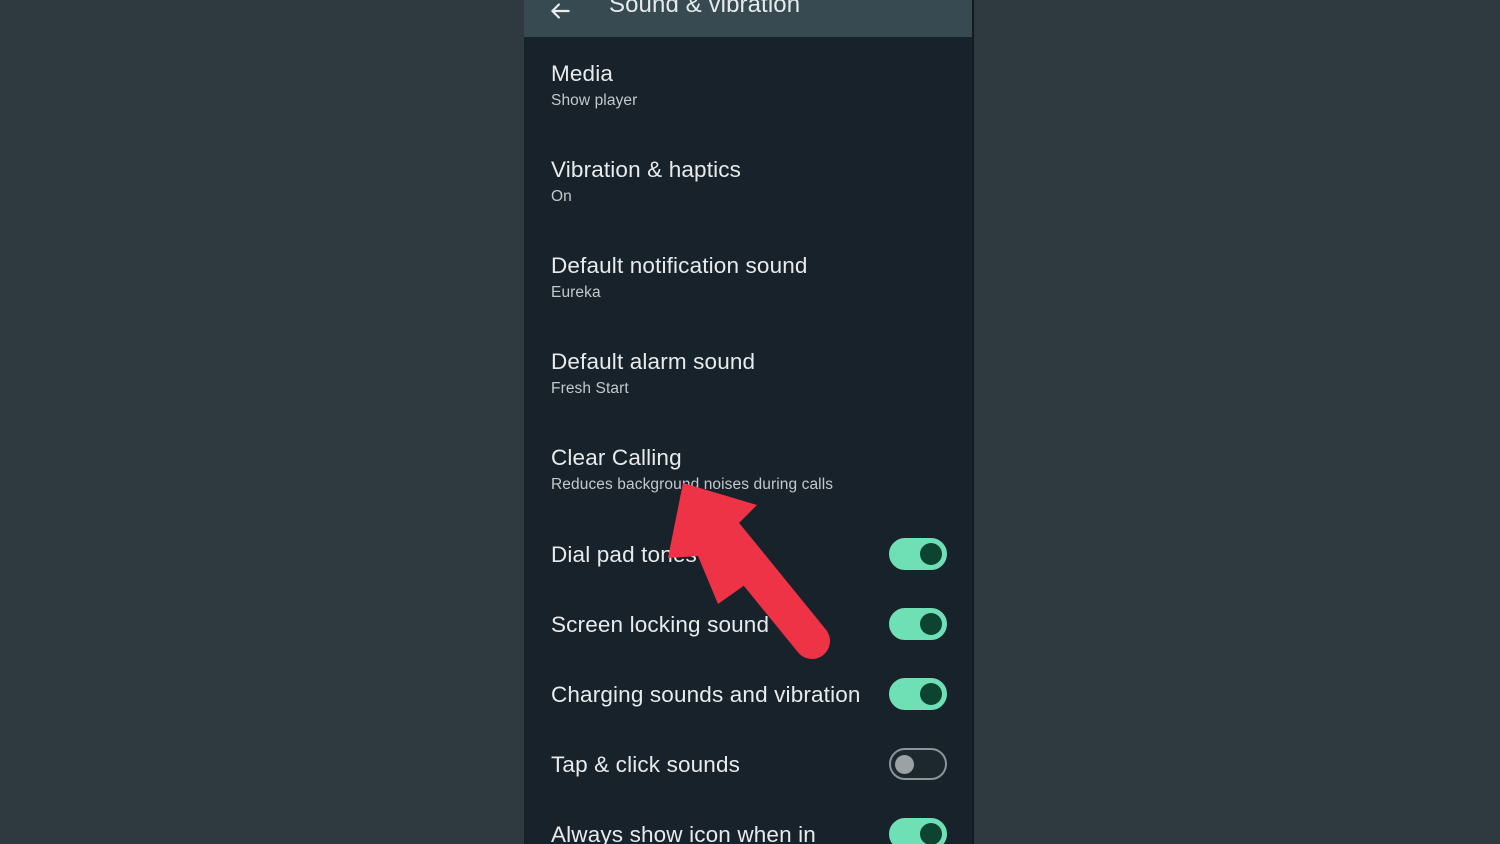  What do you see at coordinates (660, 624) in the screenshot?
I see `setting-title: Screen locking sound` at bounding box center [660, 624].